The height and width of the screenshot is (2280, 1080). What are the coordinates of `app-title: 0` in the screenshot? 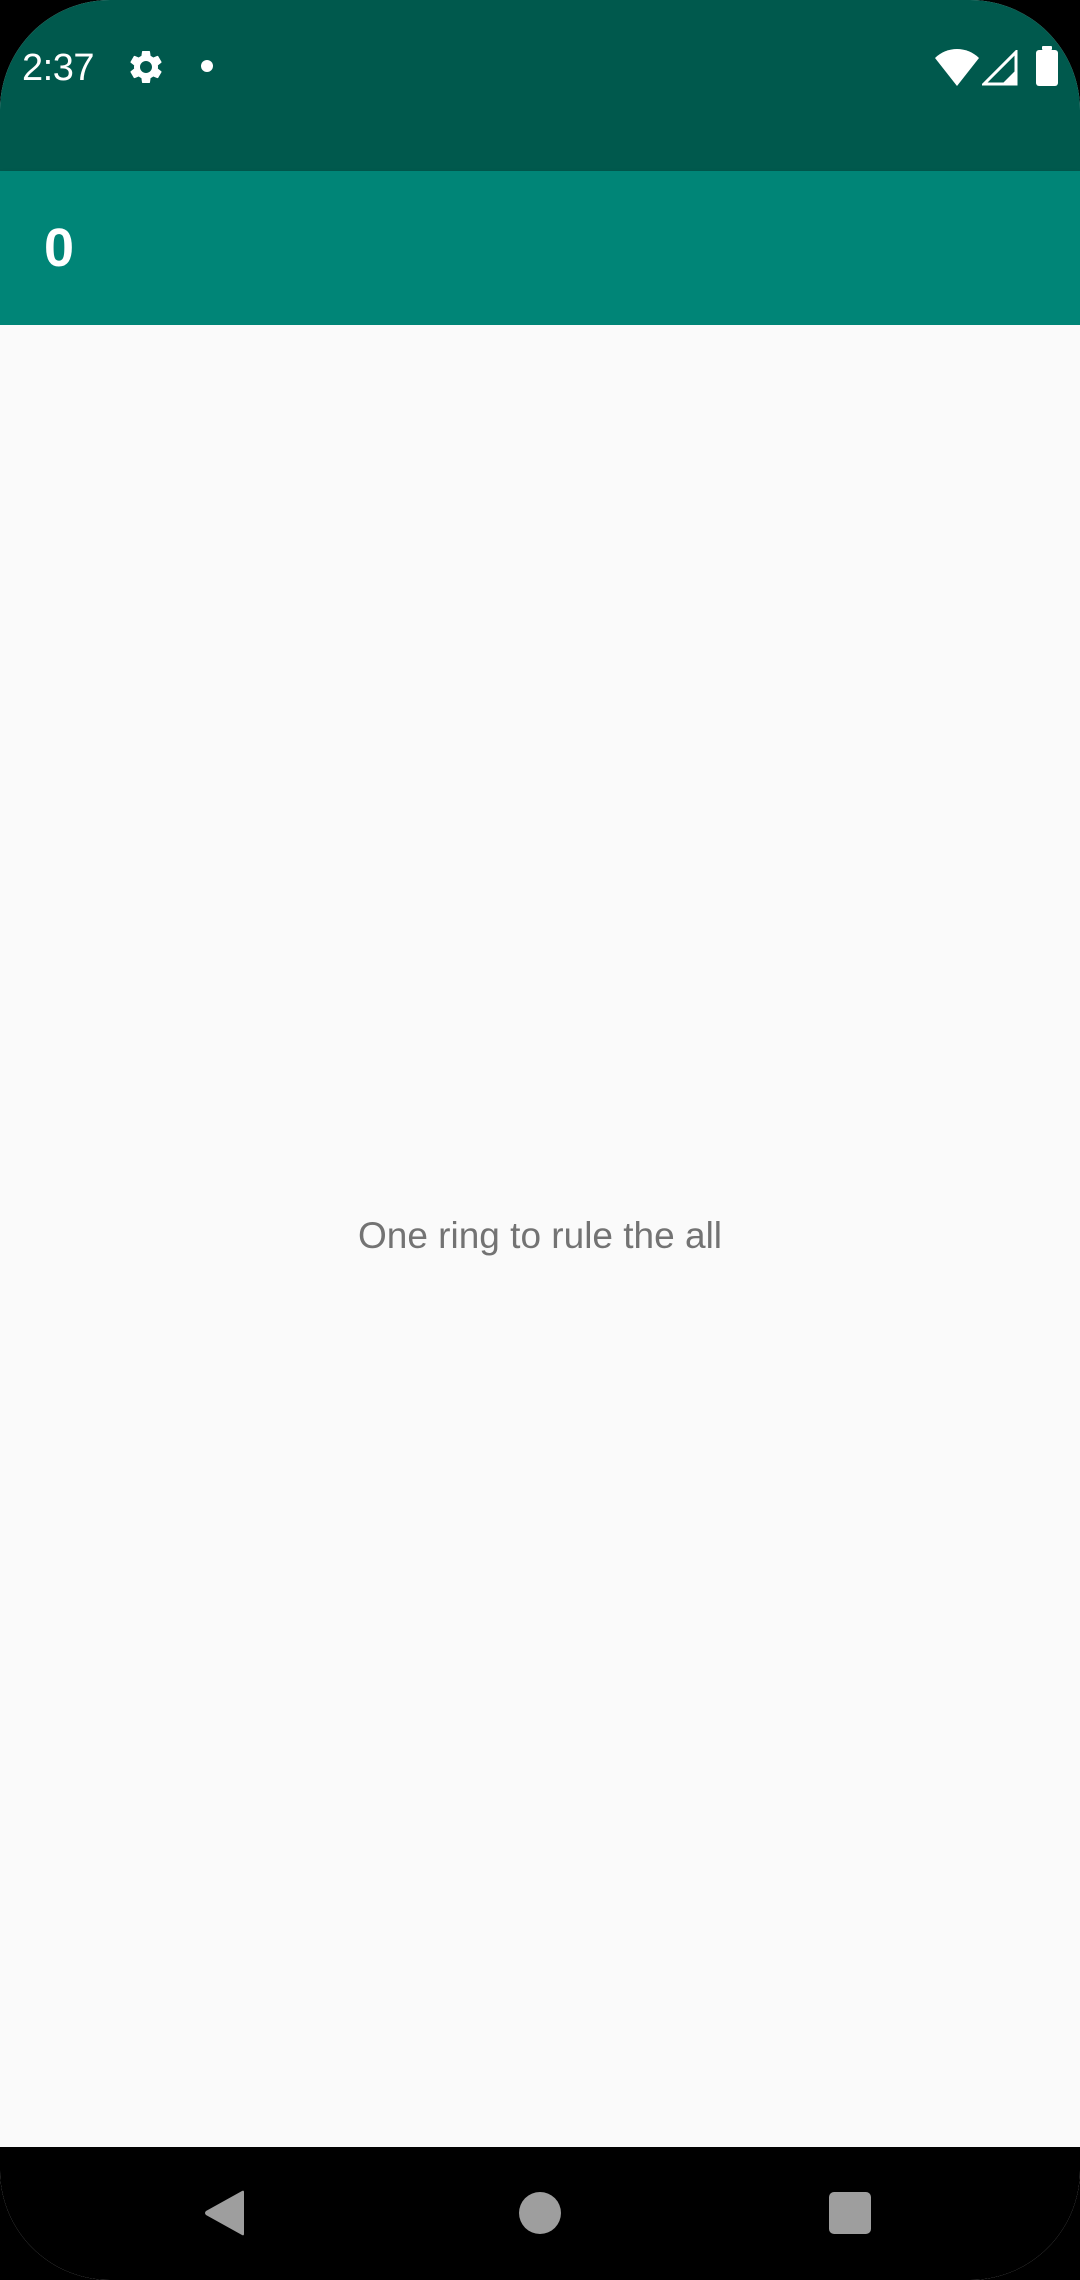 It's located at (59, 248).